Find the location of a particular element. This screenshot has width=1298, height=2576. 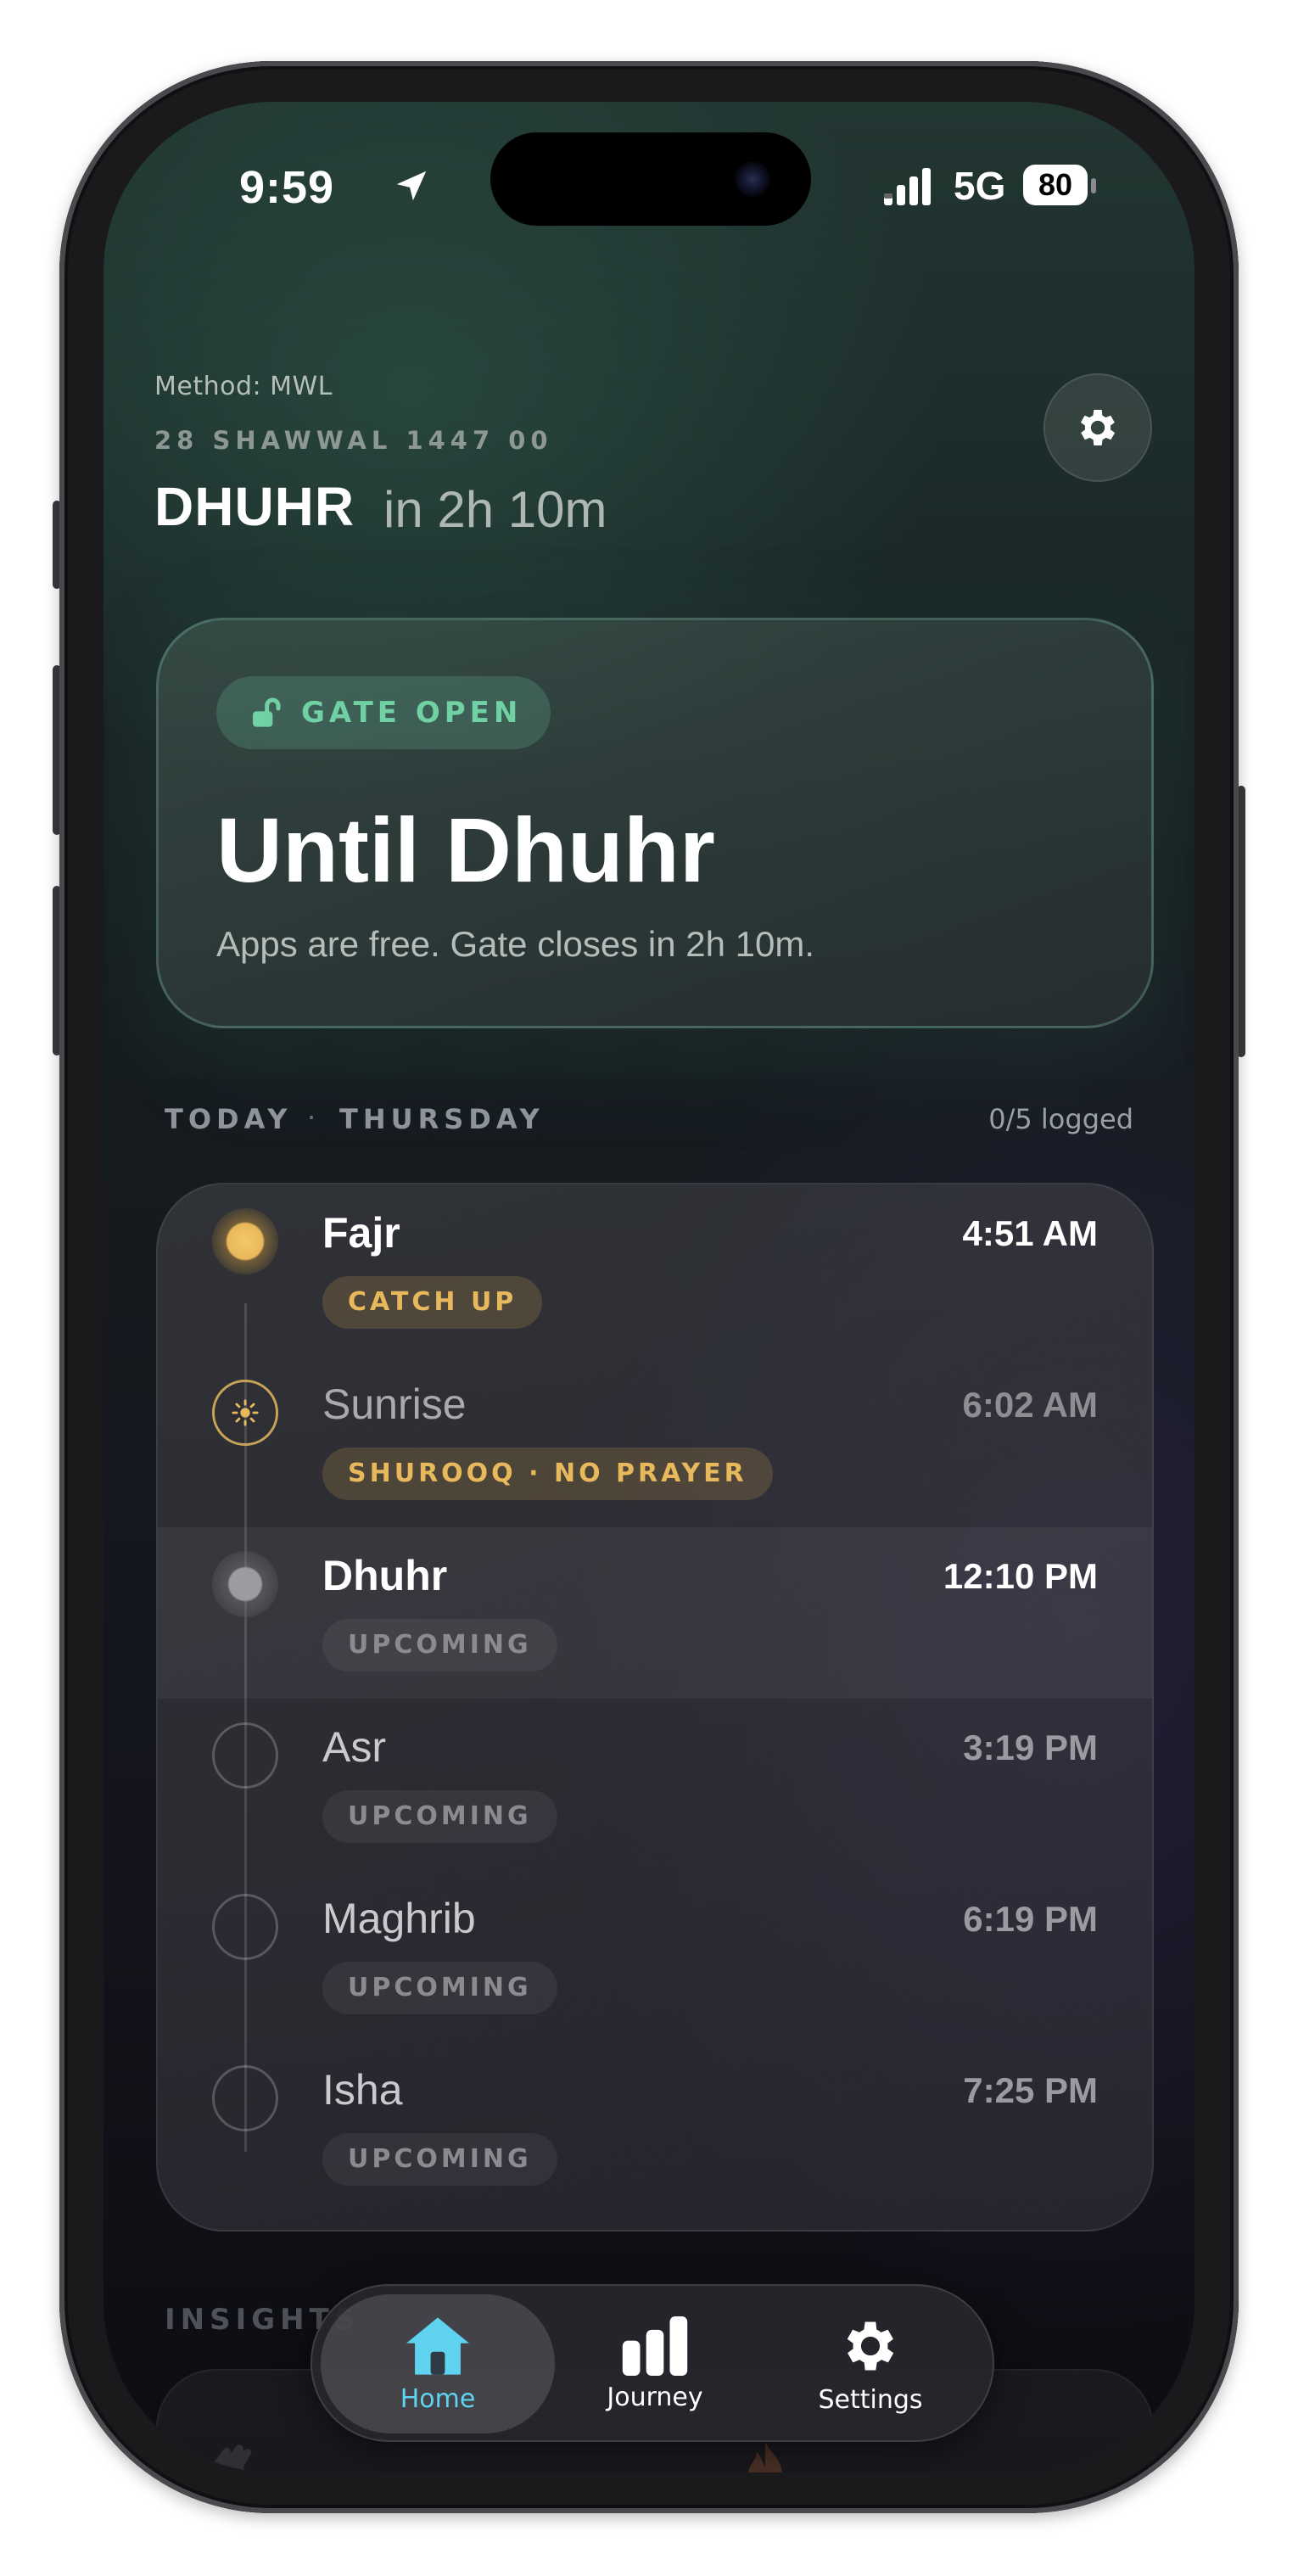

prayer-name: Dhuhr is located at coordinates (385, 1575).